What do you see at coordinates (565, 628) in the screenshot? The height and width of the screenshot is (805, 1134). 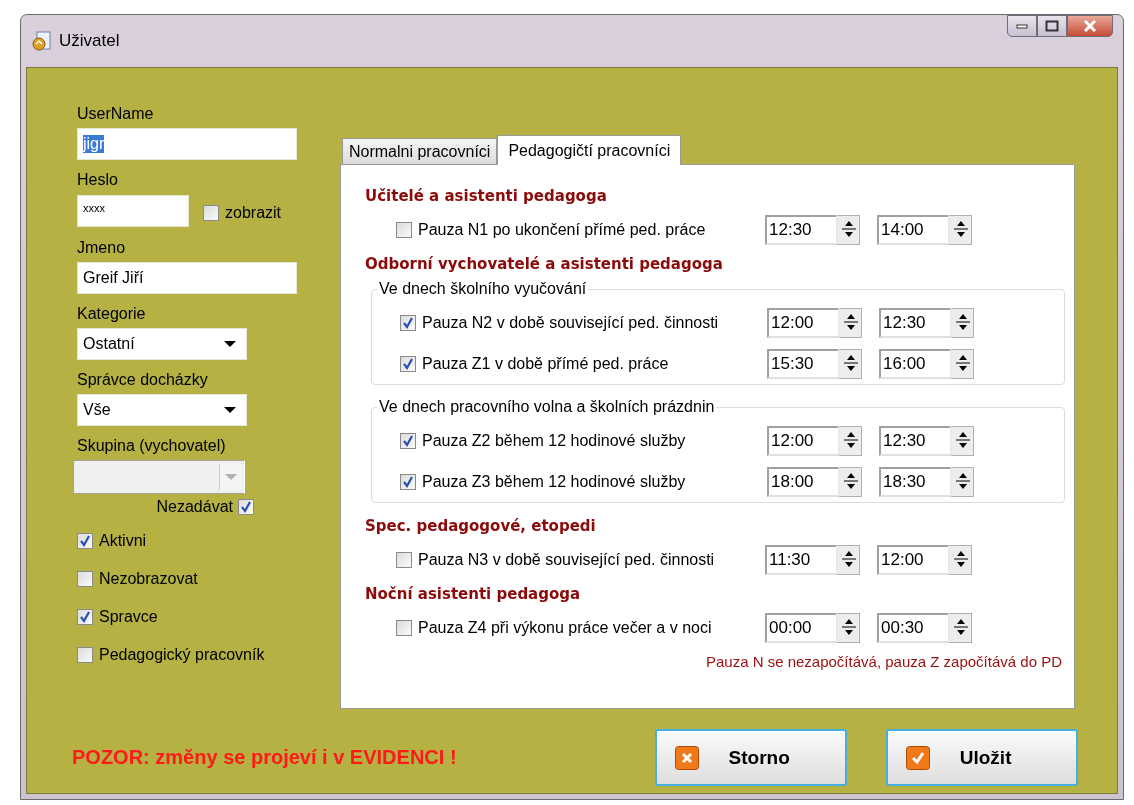 I see `checkbox-label: Pauza Z4 při výkonu práce večer a v noci` at bounding box center [565, 628].